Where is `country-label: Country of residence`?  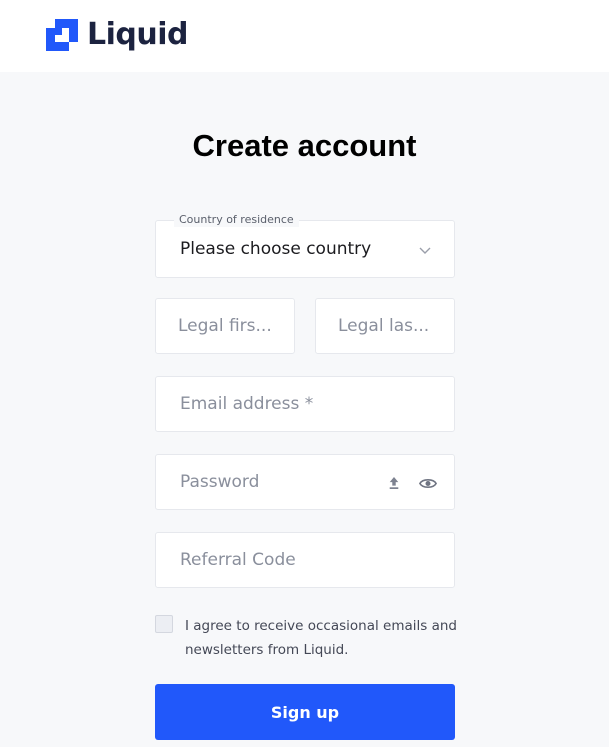
country-label: Country of residence is located at coordinates (236, 220).